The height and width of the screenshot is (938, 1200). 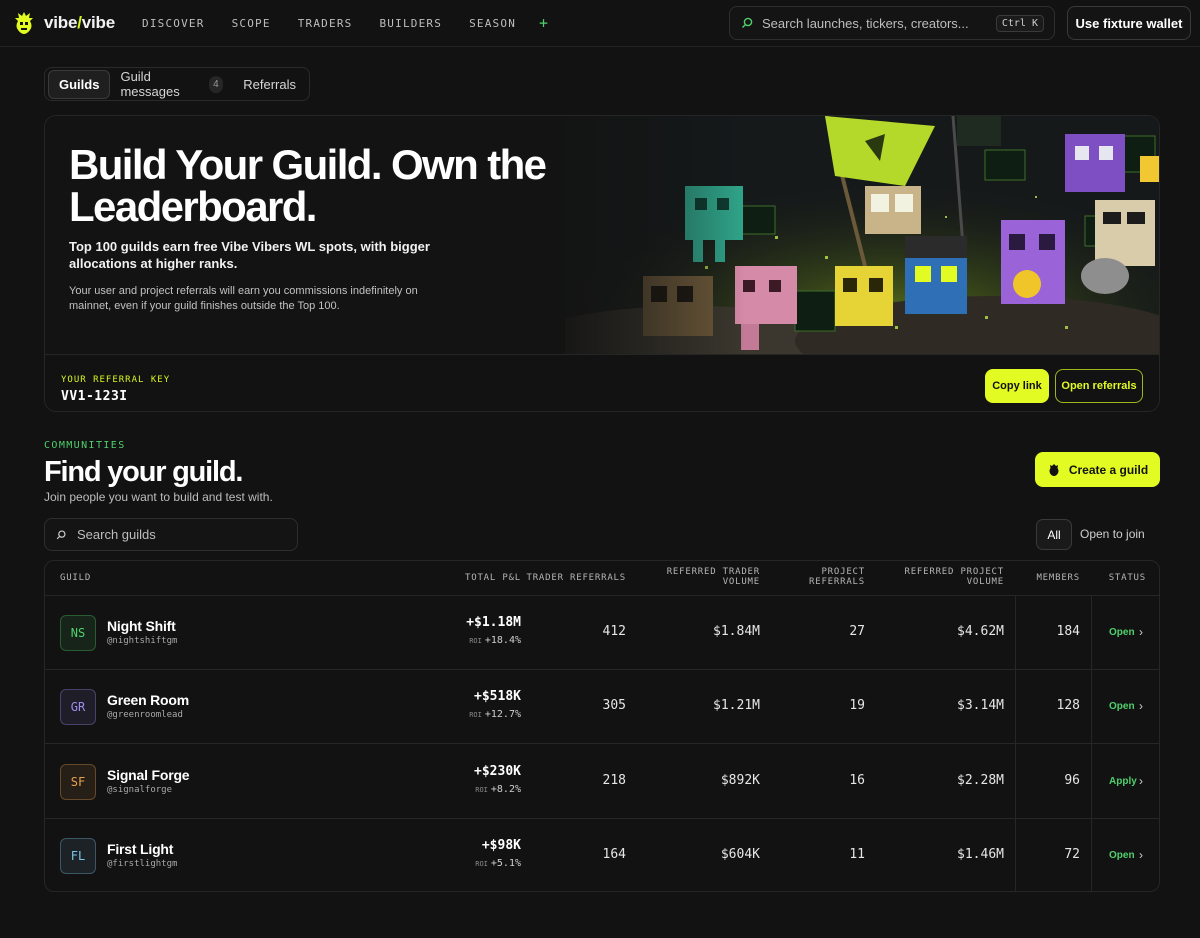 I want to click on communities-eyebrow: COMMUNITIES, so click(x=85, y=445).